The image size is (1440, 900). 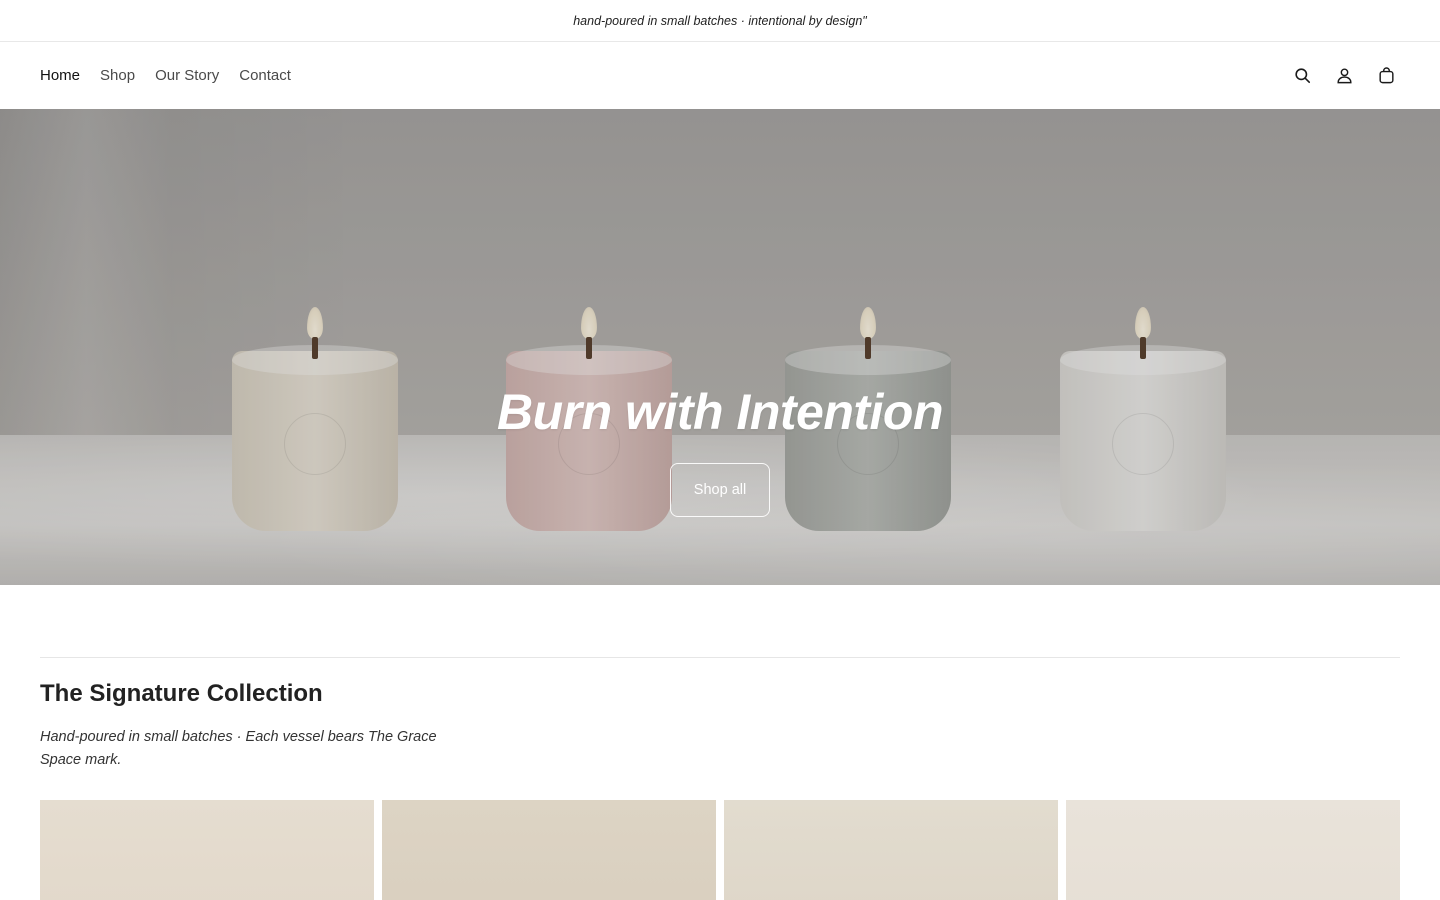 I want to click on main-nav: Home Shop Our Story Contact, so click(x=165, y=75).